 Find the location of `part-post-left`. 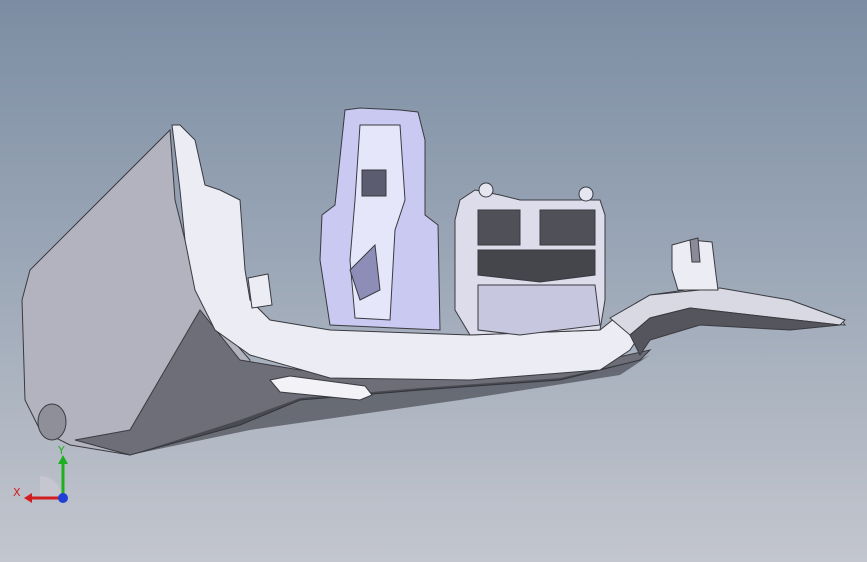

part-post-left is located at coordinates (260, 291).